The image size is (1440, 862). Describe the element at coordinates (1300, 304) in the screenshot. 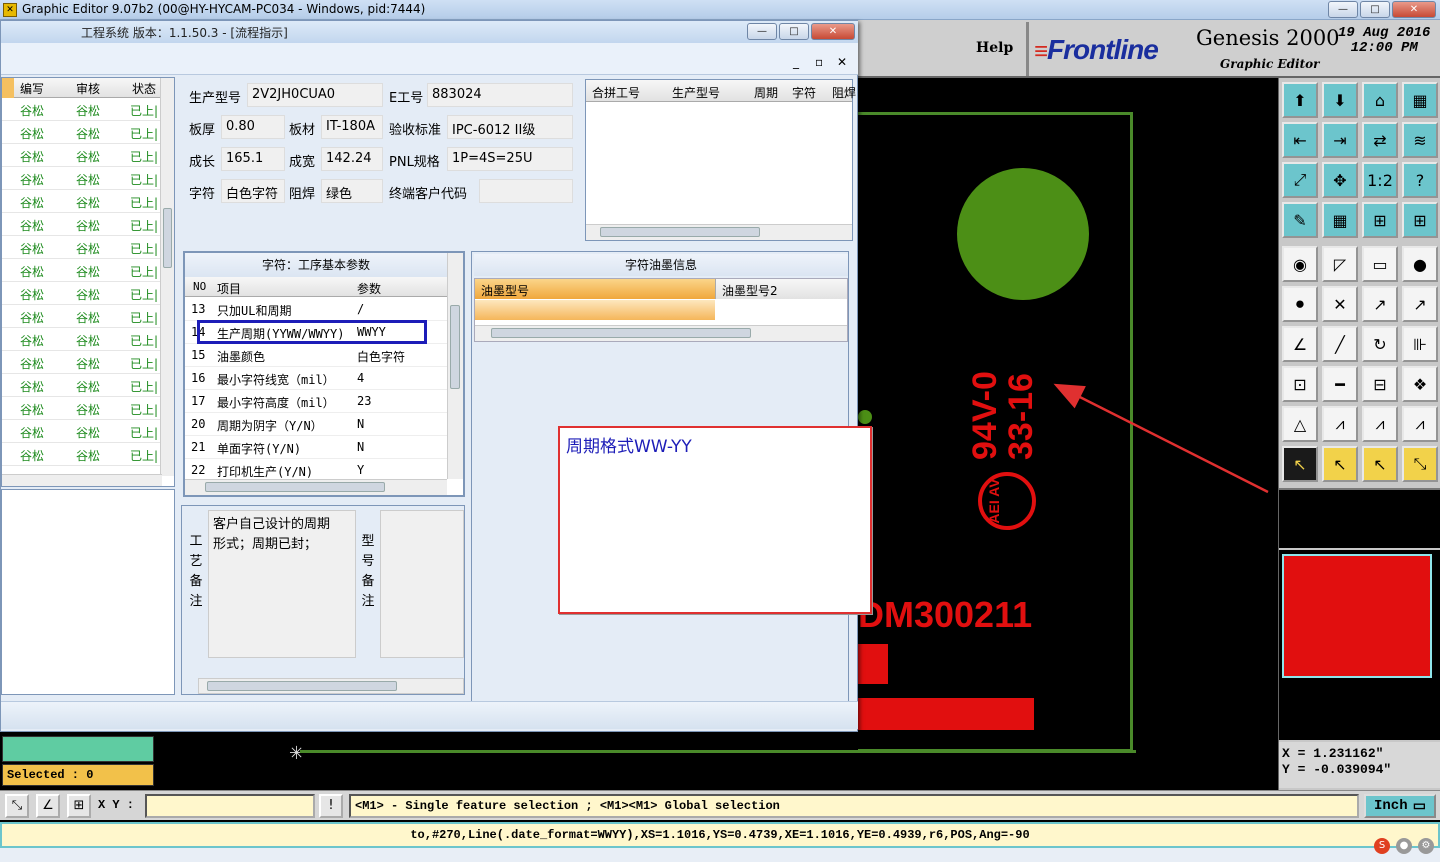

I see `node-icon: ⚫` at that location.